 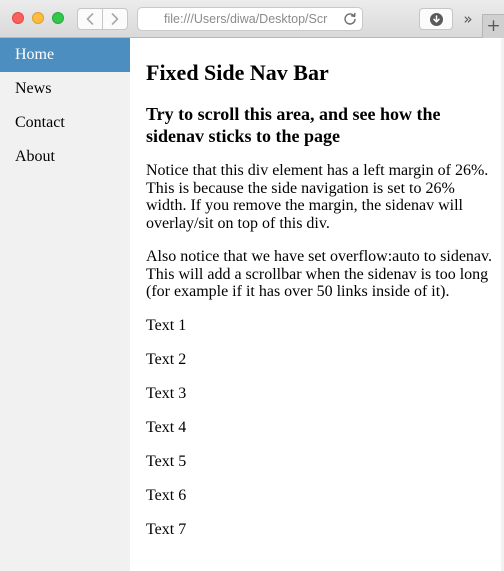 I want to click on text-item-1: Text 1, so click(x=166, y=325).